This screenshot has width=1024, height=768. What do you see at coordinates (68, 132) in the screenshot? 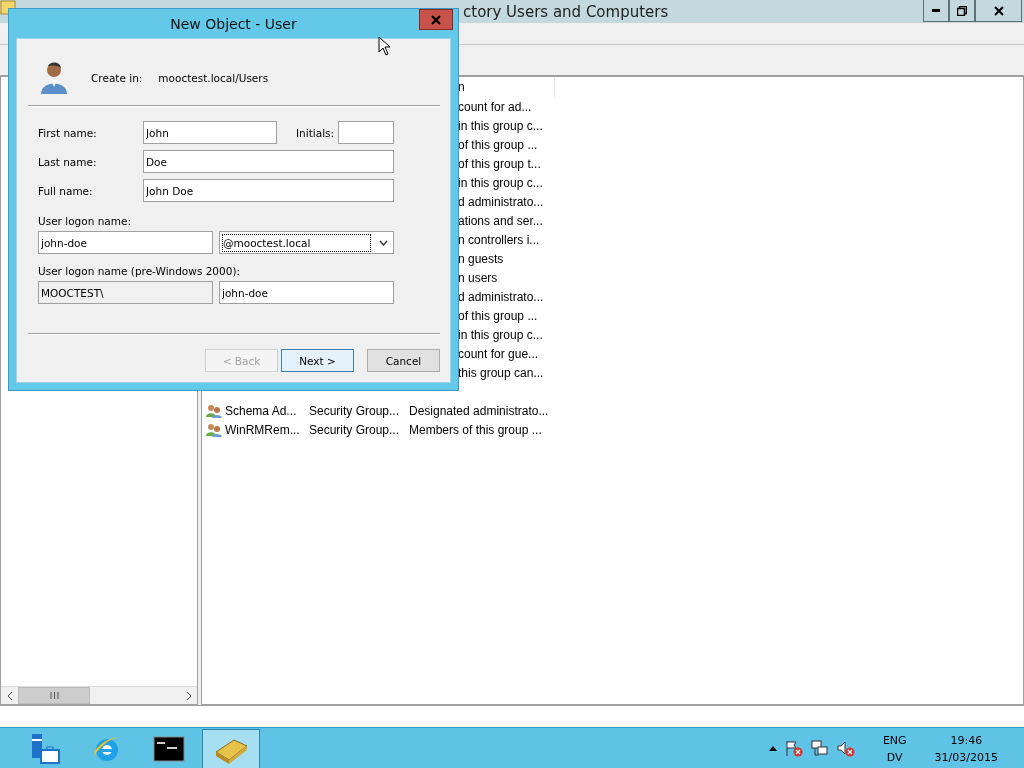
I see `field-label: First name:` at bounding box center [68, 132].